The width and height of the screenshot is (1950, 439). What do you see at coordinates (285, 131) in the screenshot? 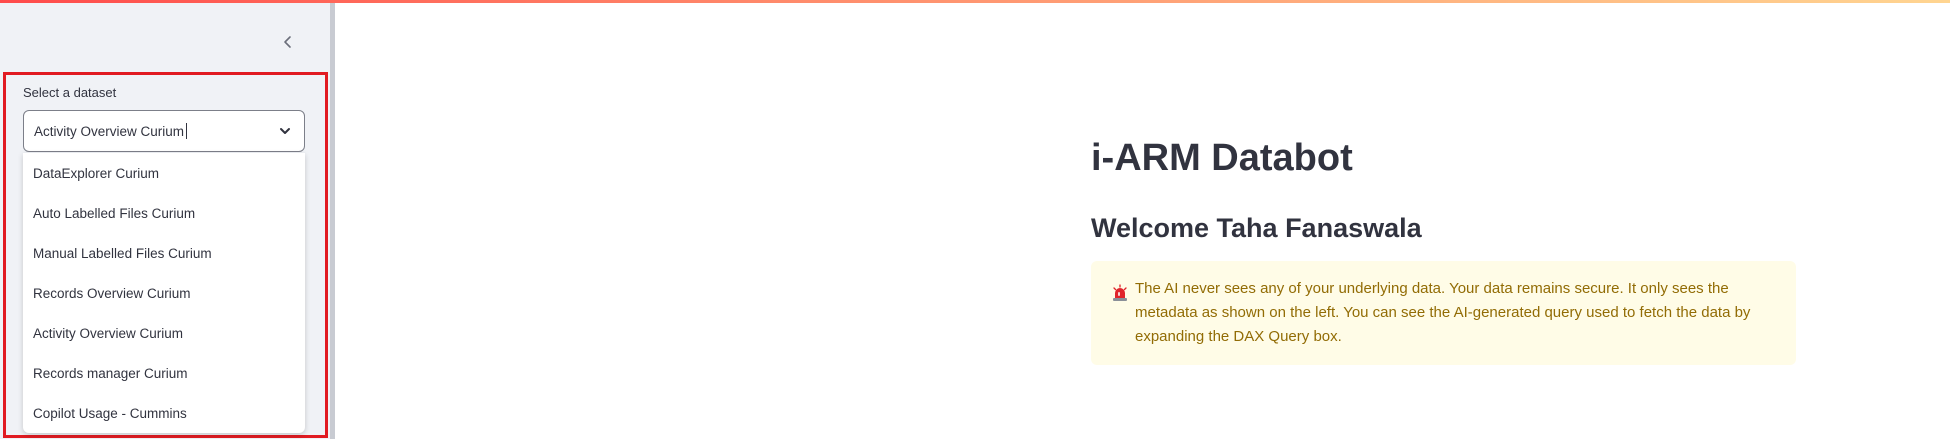
I see `chevron-down-icon` at bounding box center [285, 131].